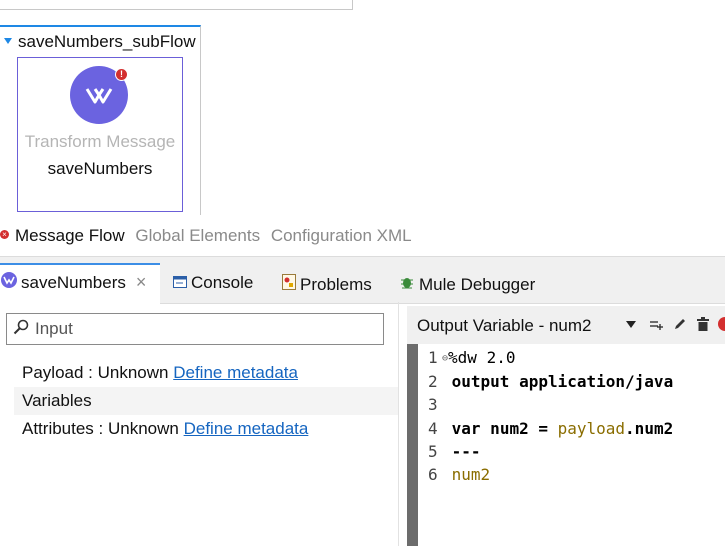 The image size is (725, 546). Describe the element at coordinates (141, 282) in the screenshot. I see `close-tab-icon: ×` at that location.